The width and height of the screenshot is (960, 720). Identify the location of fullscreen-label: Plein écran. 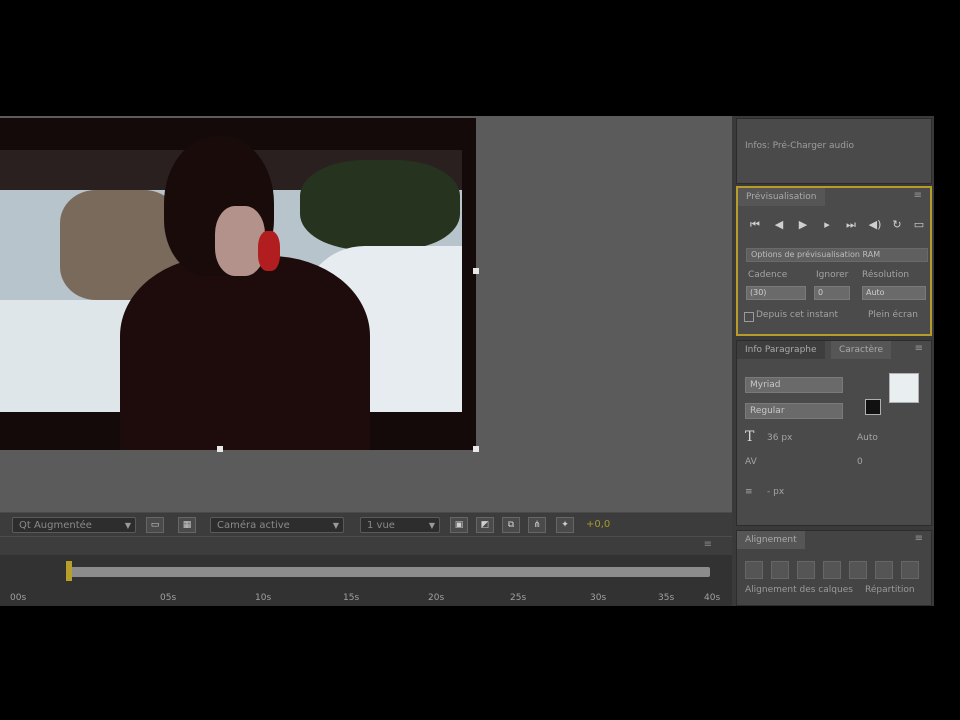
(893, 315).